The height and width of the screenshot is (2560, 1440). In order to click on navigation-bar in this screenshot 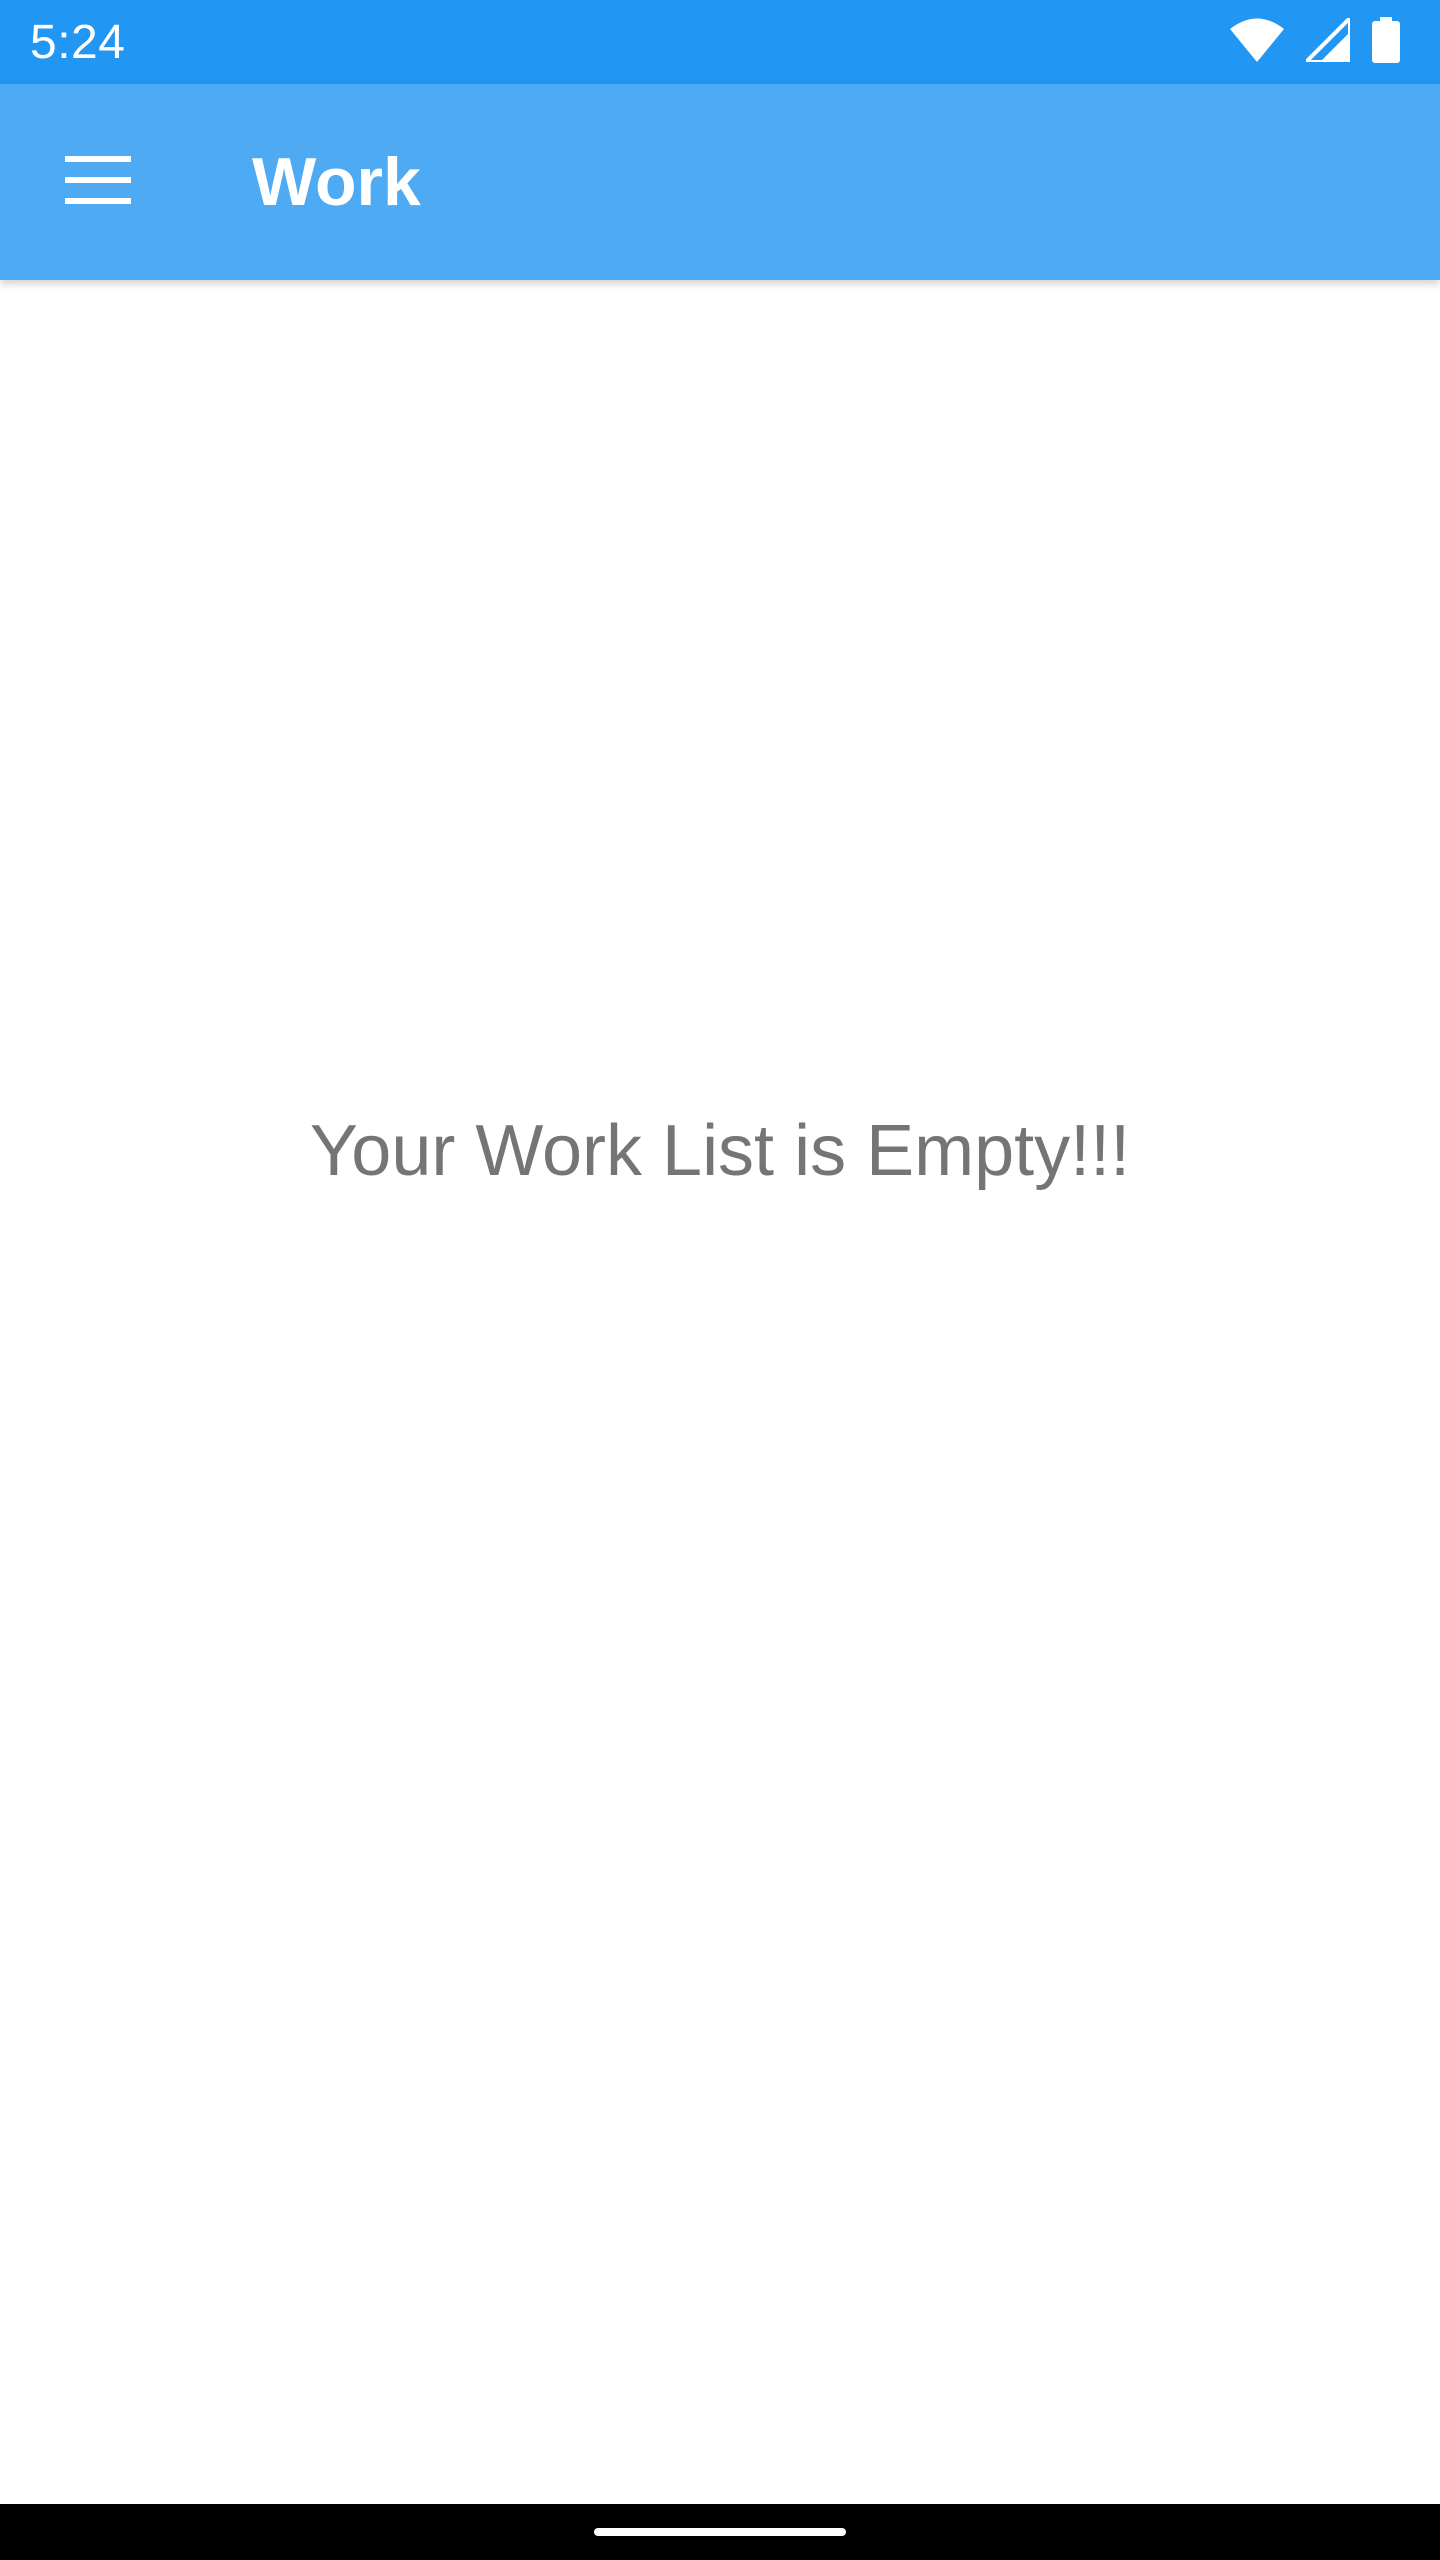, I will do `click(720, 2532)`.